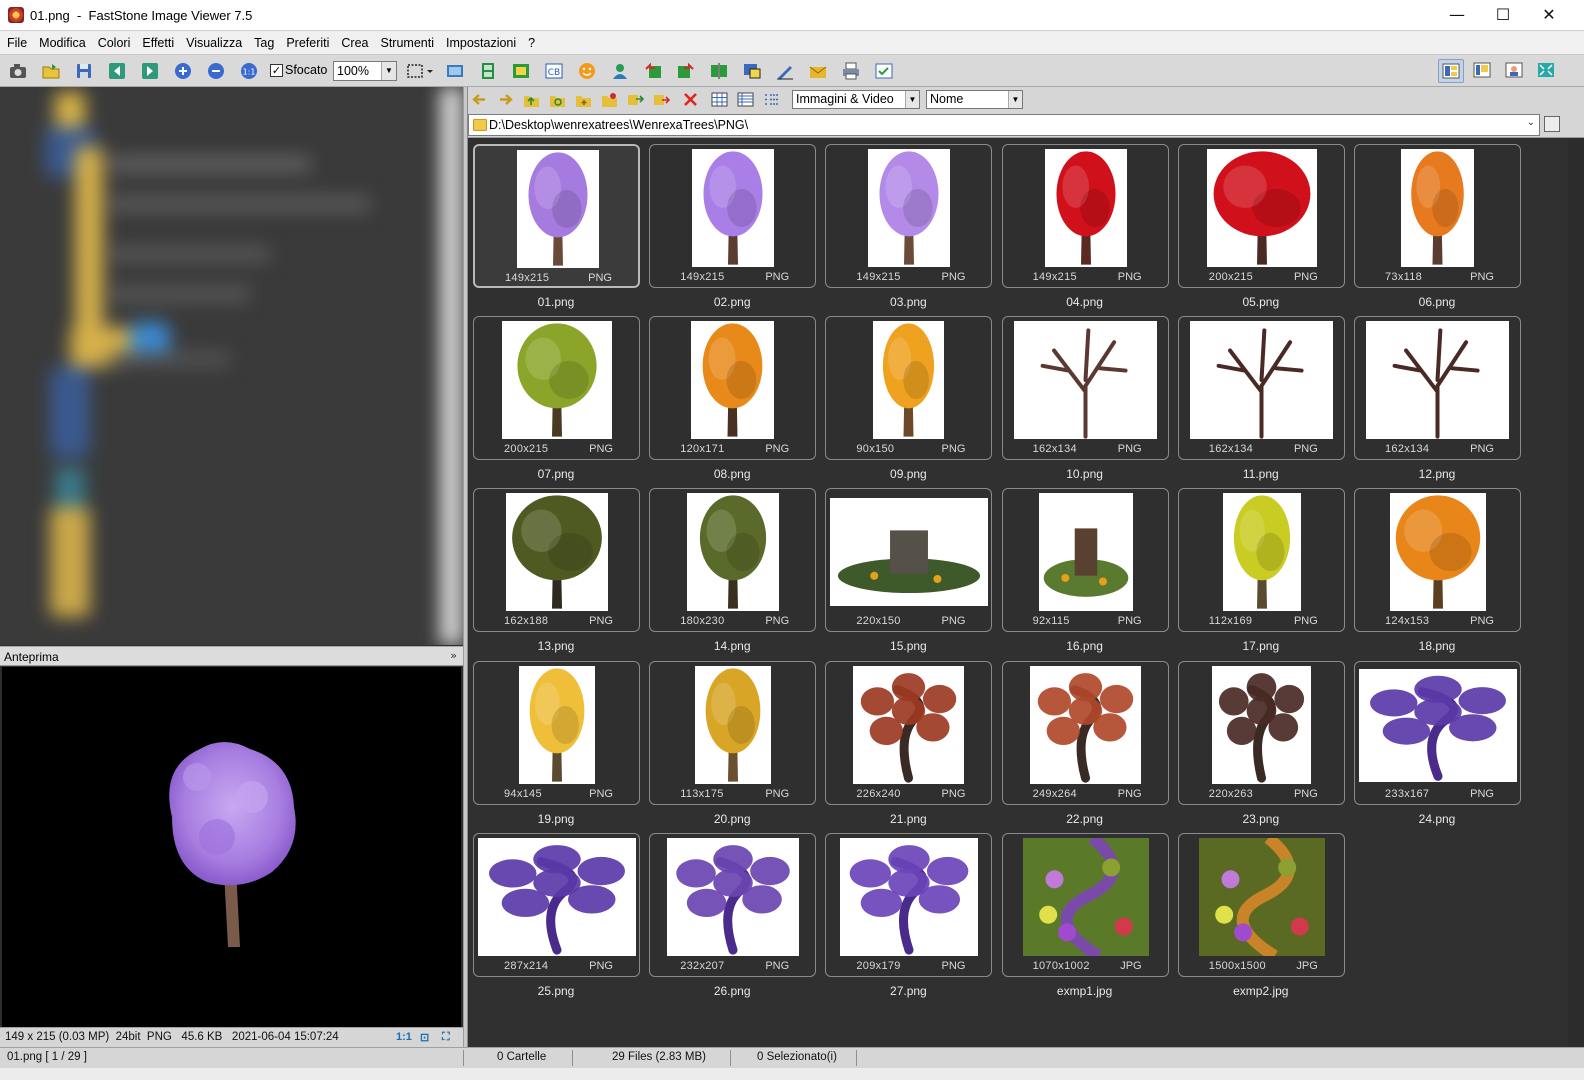 The width and height of the screenshot is (1584, 1080). I want to click on crop-icon, so click(752, 71).